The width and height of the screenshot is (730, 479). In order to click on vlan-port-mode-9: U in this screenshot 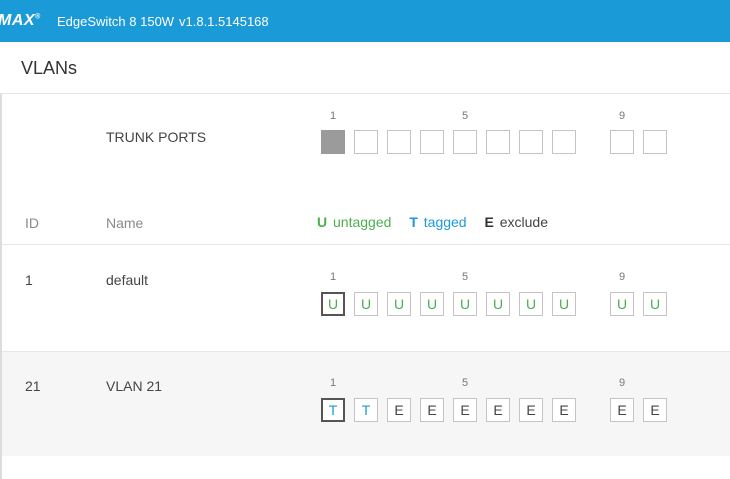, I will do `click(622, 304)`.